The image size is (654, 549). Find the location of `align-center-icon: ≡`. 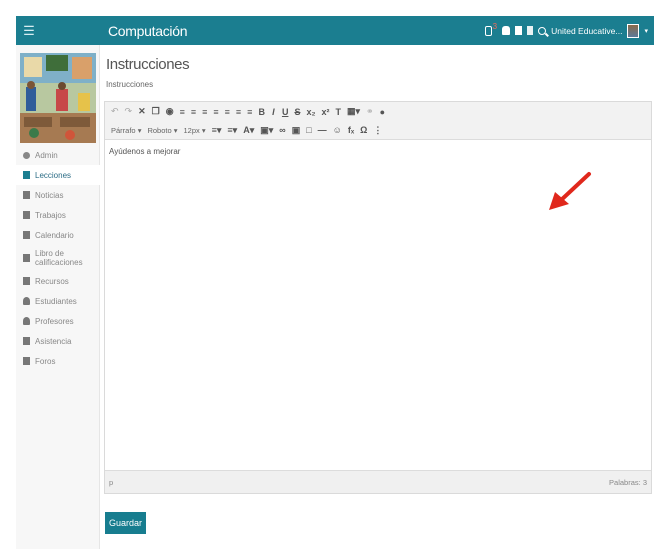

align-center-icon: ≡ is located at coordinates (193, 112).